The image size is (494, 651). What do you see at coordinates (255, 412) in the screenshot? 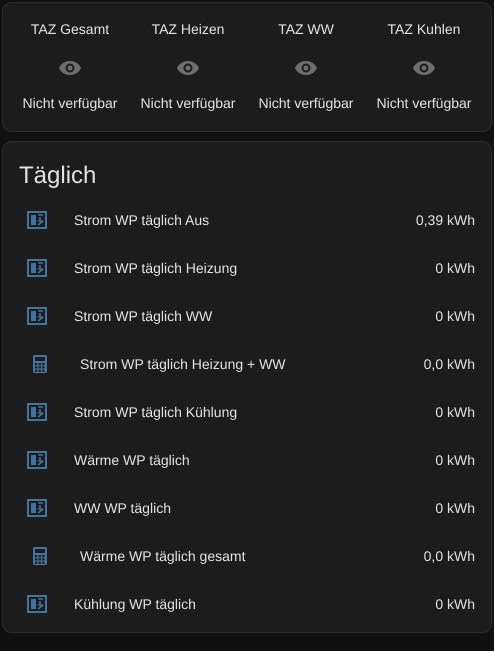
I see `entity-name: Strom WP täglich Kühlung` at bounding box center [255, 412].